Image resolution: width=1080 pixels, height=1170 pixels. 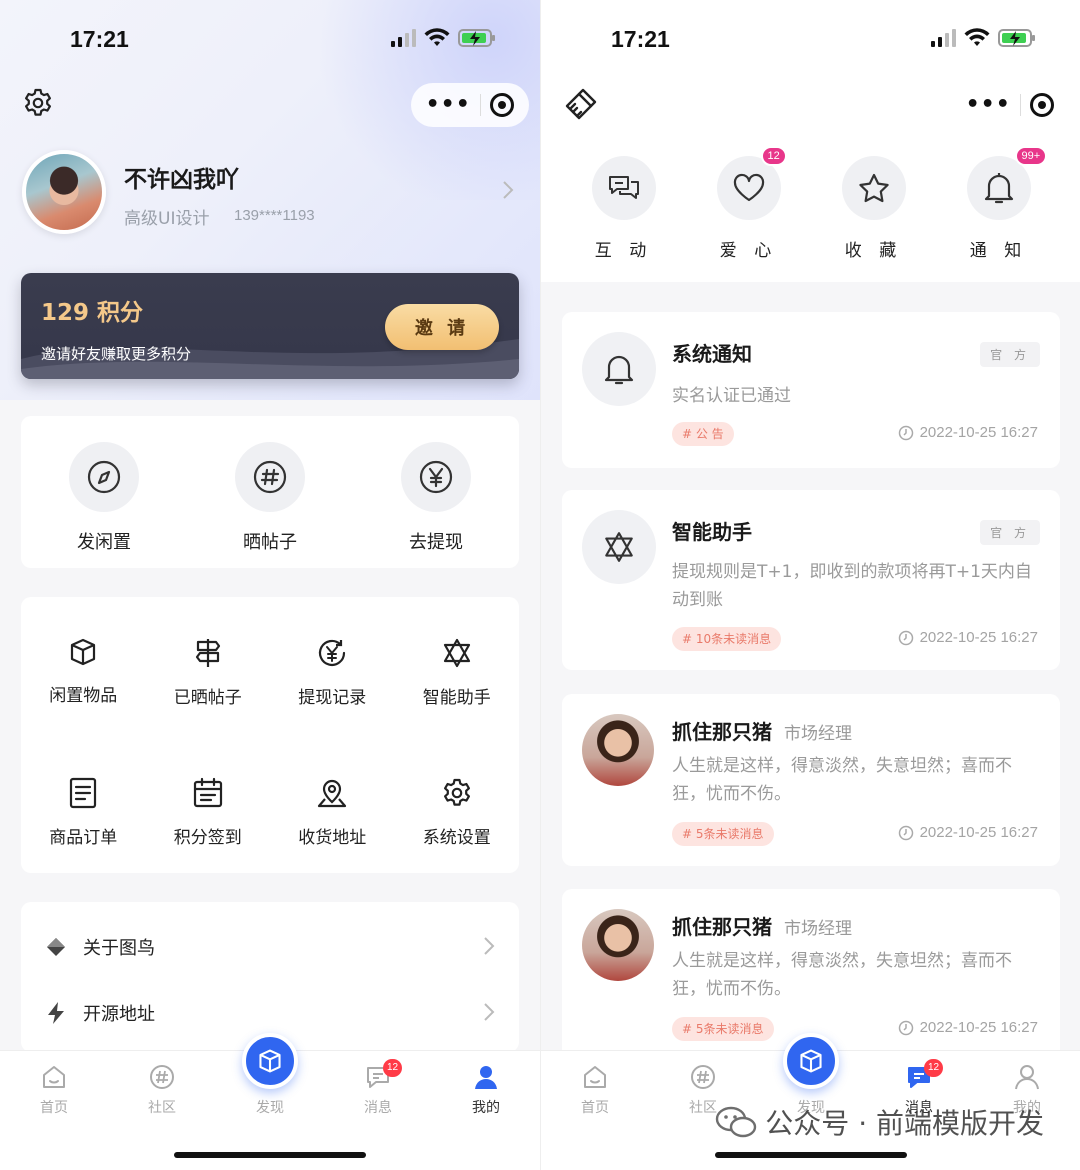 What do you see at coordinates (773, 156) in the screenshot?
I see `likes-badge: 12` at bounding box center [773, 156].